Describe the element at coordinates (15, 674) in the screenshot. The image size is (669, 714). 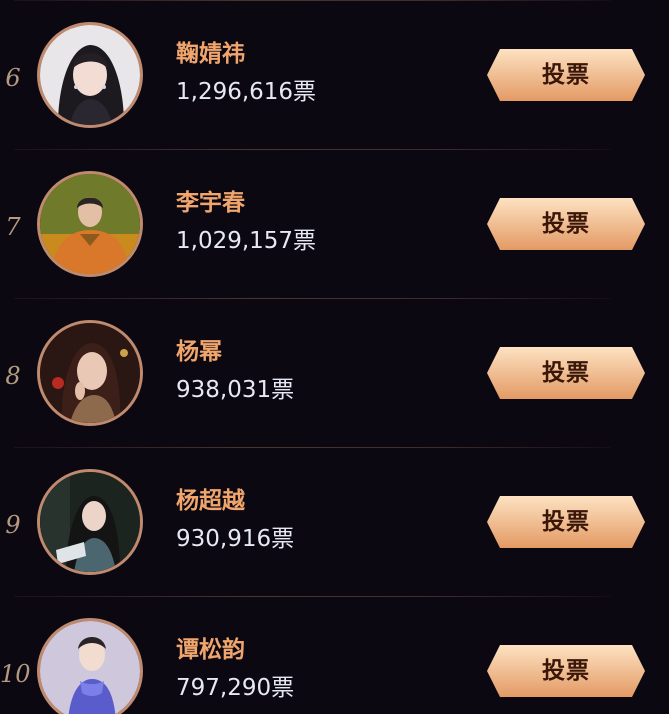
I see `rank-number: 10` at that location.